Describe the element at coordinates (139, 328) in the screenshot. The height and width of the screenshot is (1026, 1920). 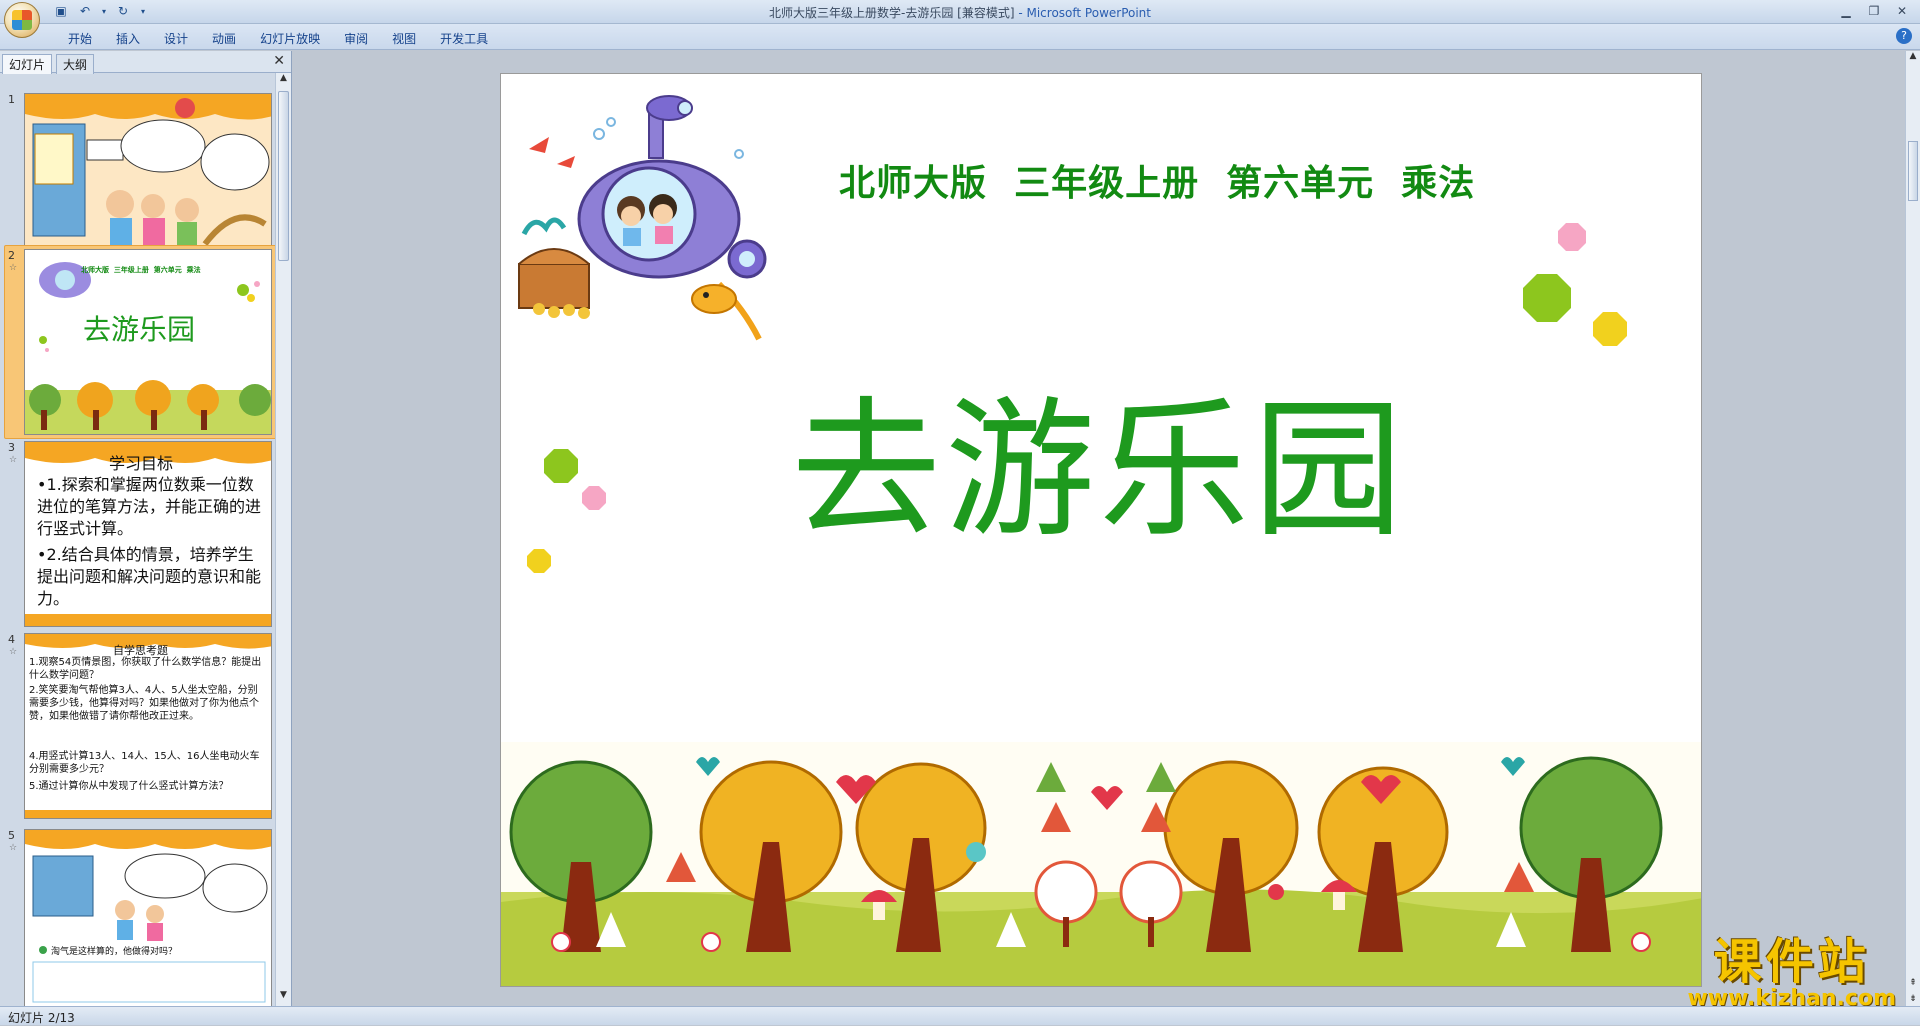
I see `thumb-title: 去游乐园` at that location.